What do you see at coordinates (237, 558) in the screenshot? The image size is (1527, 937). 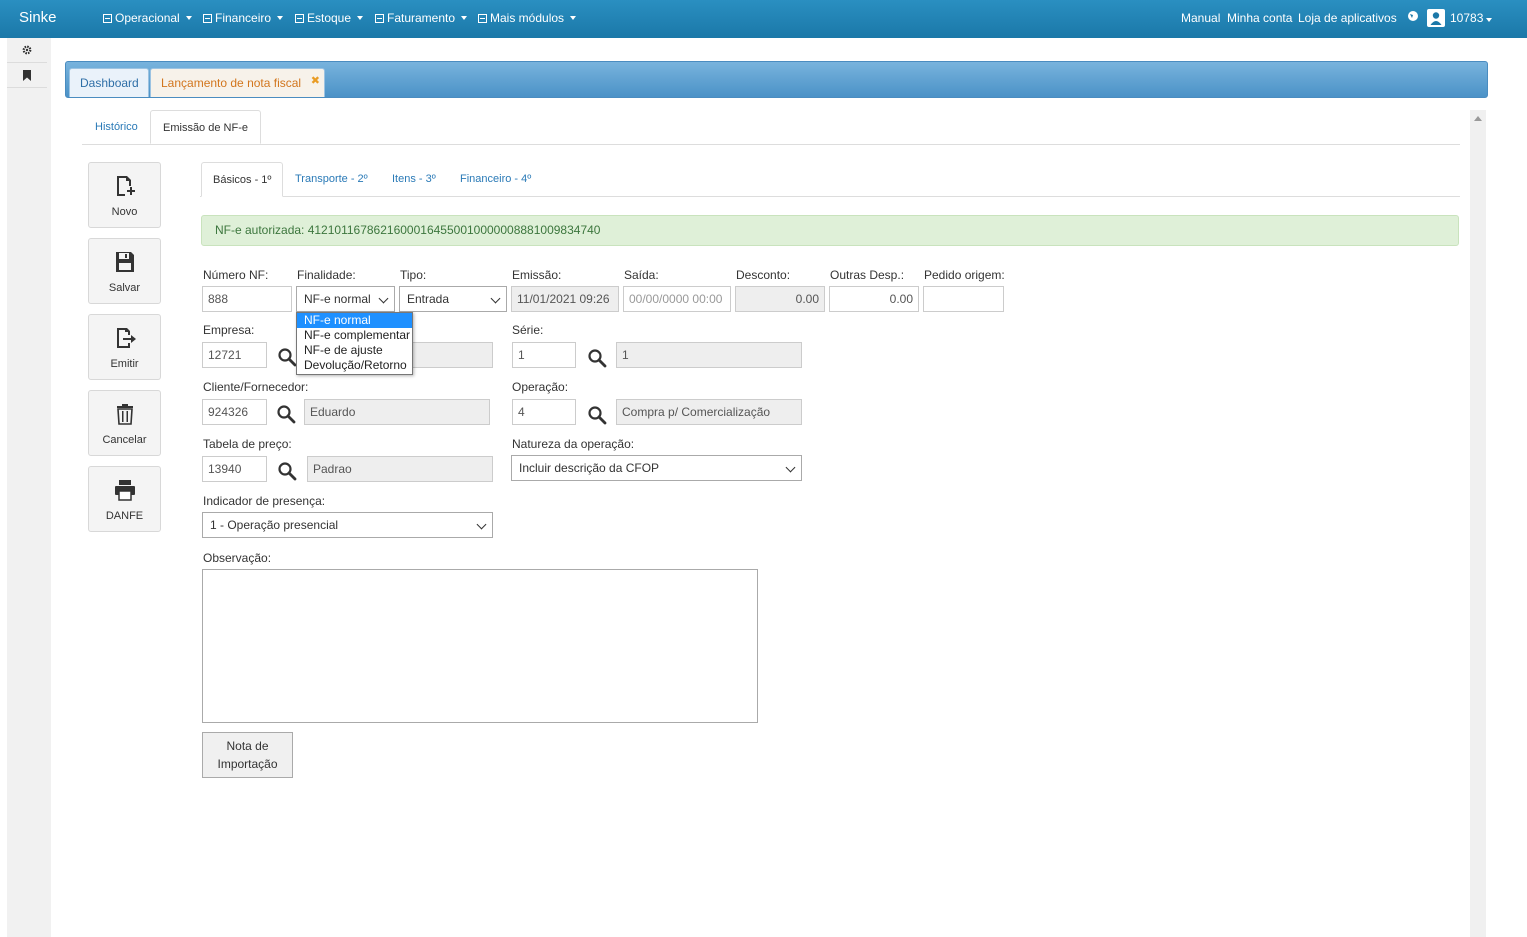 I see `observacao-label: Observação:` at bounding box center [237, 558].